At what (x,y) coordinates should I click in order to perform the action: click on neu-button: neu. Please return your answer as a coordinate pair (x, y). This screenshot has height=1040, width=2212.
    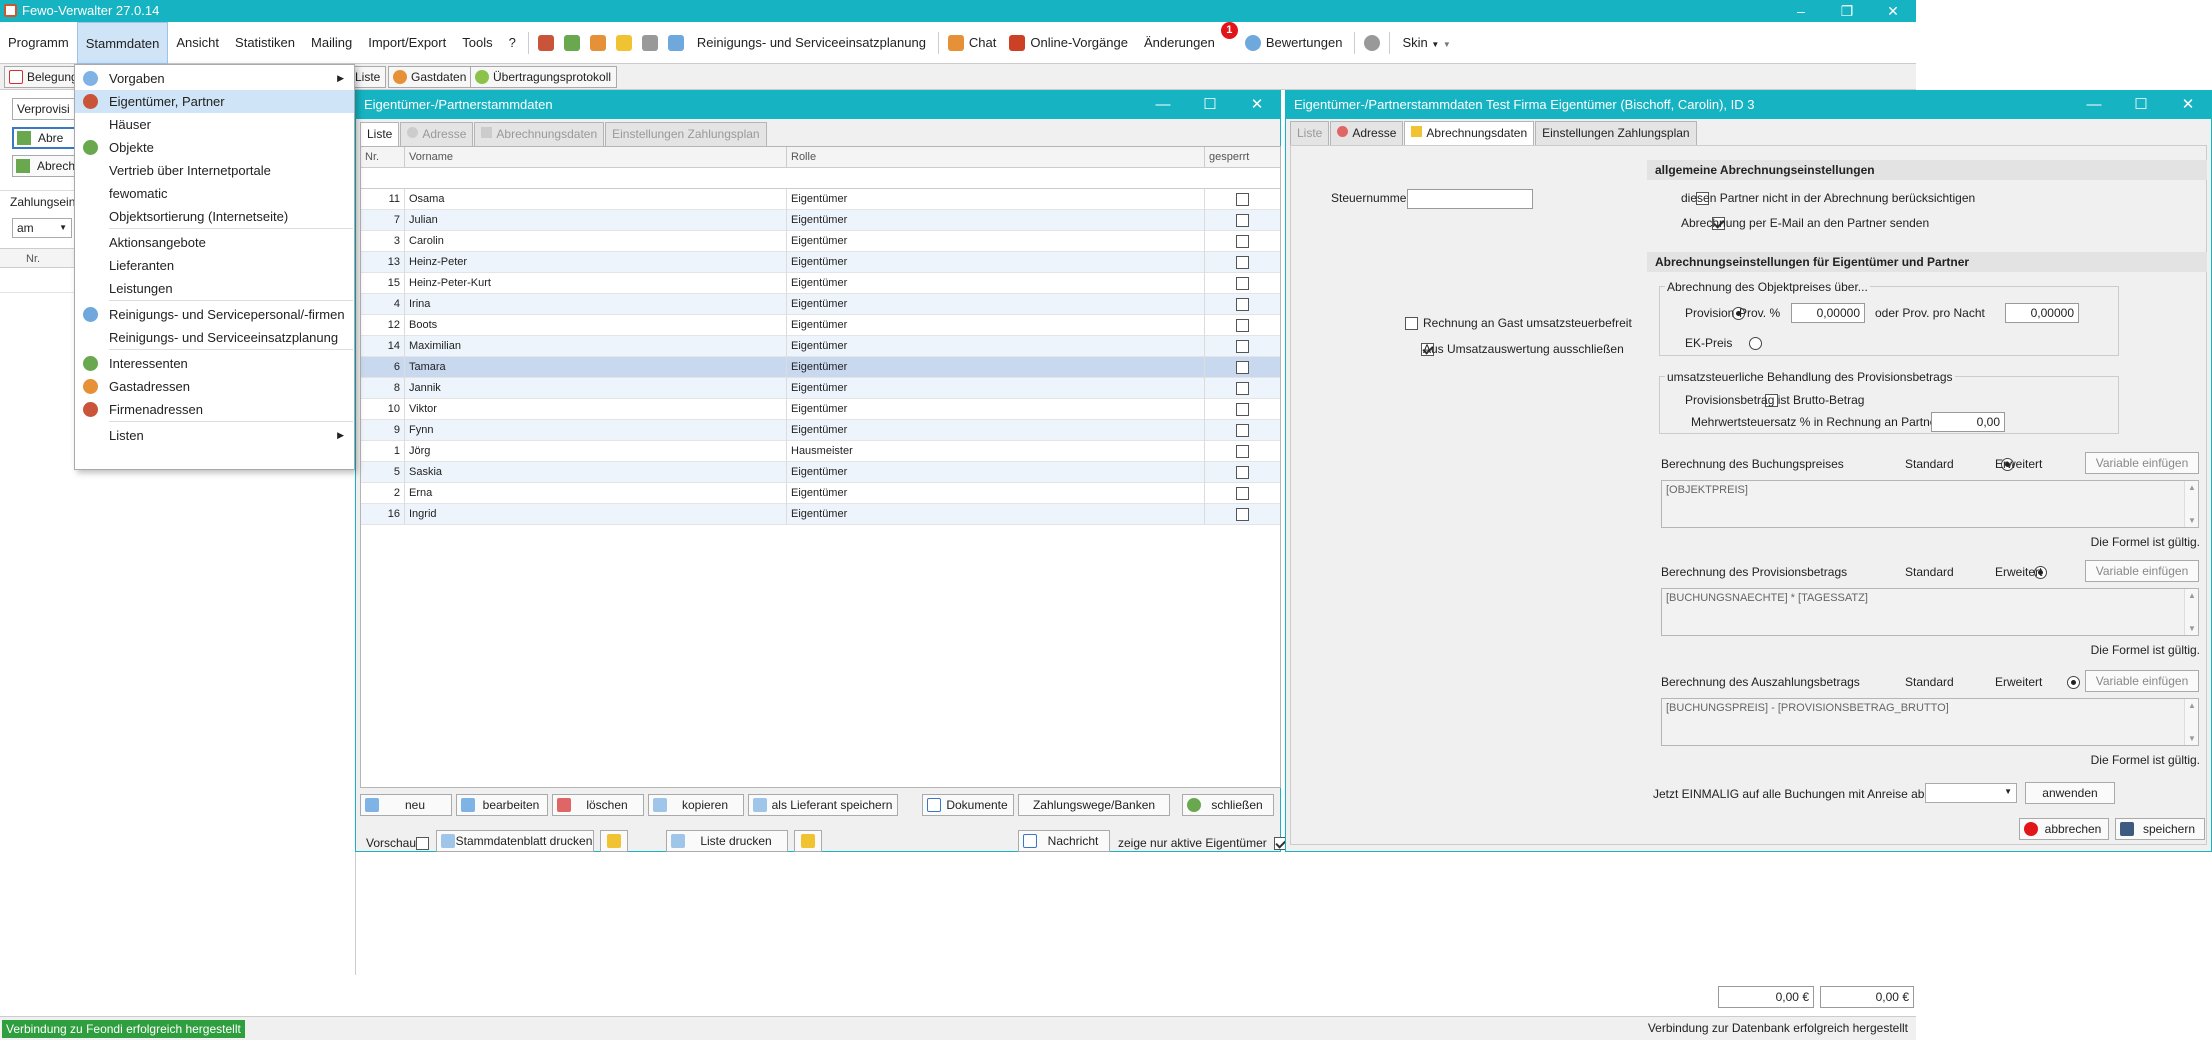
    Looking at the image, I should click on (406, 805).